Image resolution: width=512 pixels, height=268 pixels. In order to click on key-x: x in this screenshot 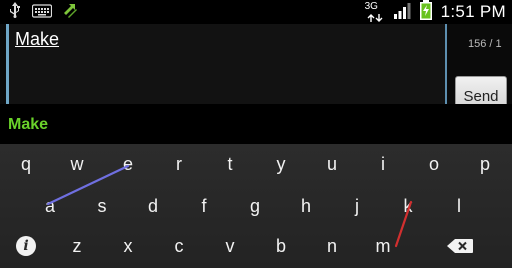, I will do `click(128, 246)`.